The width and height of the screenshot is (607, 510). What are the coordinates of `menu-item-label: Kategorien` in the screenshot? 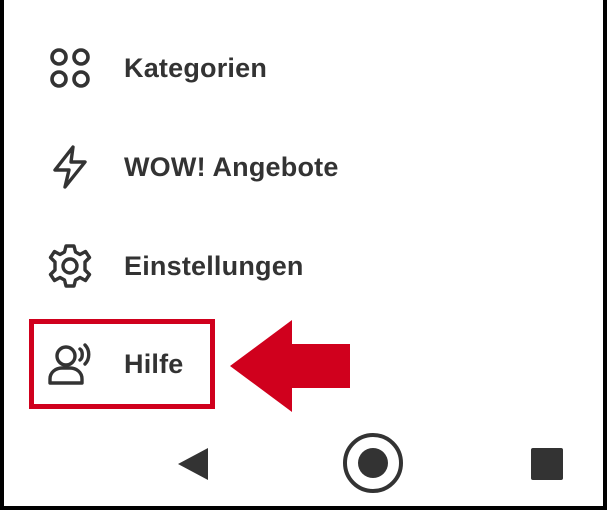 It's located at (196, 67).